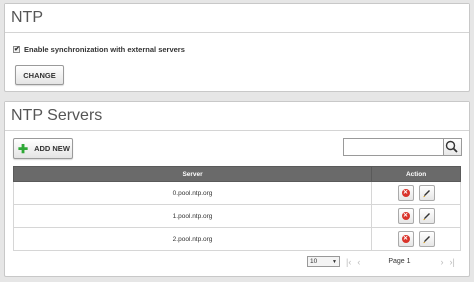  Describe the element at coordinates (358, 262) in the screenshot. I see `prev-page-icon: ‹` at that location.